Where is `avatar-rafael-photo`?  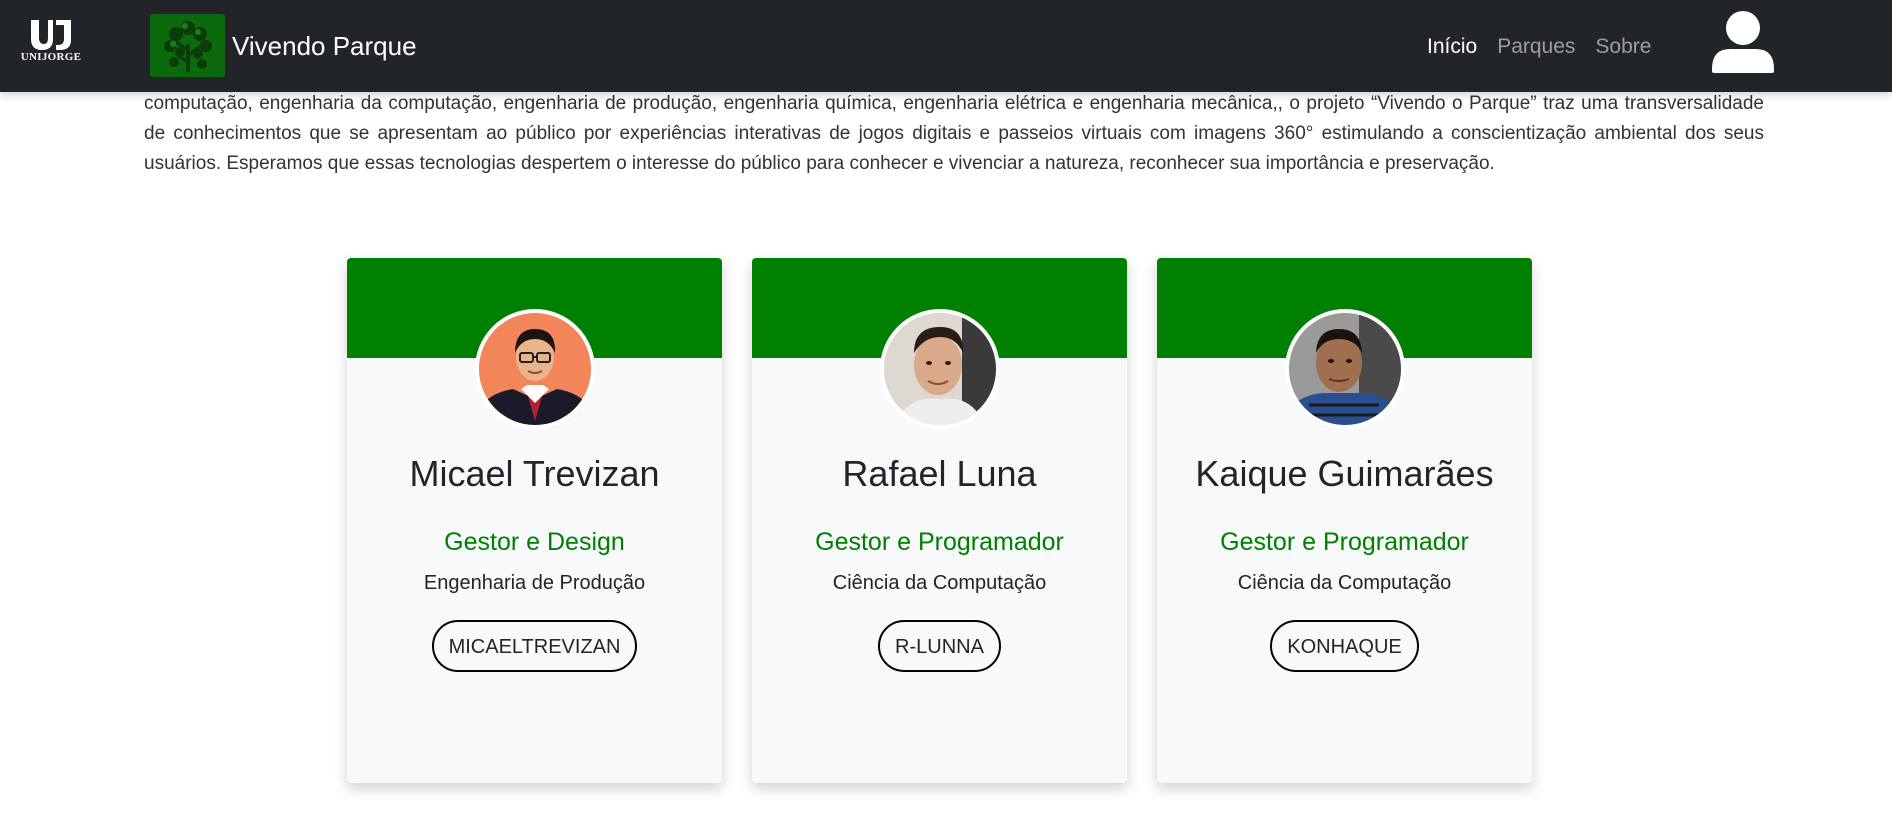
avatar-rafael-photo is located at coordinates (940, 369).